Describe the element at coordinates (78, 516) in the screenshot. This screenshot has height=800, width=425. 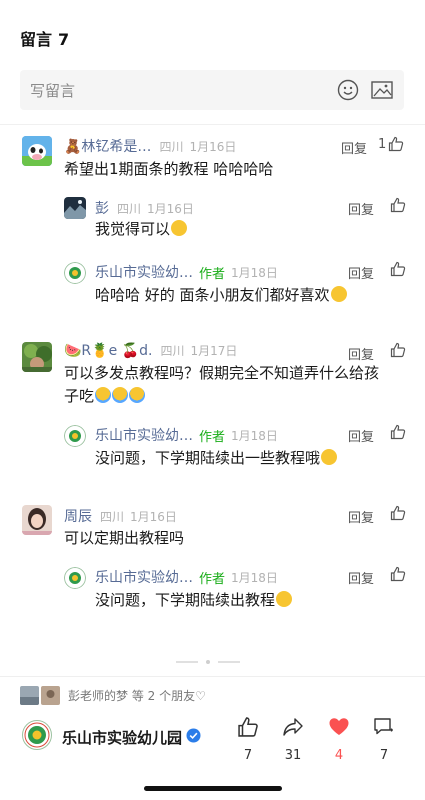
I see `commenter-name: 周辰` at that location.